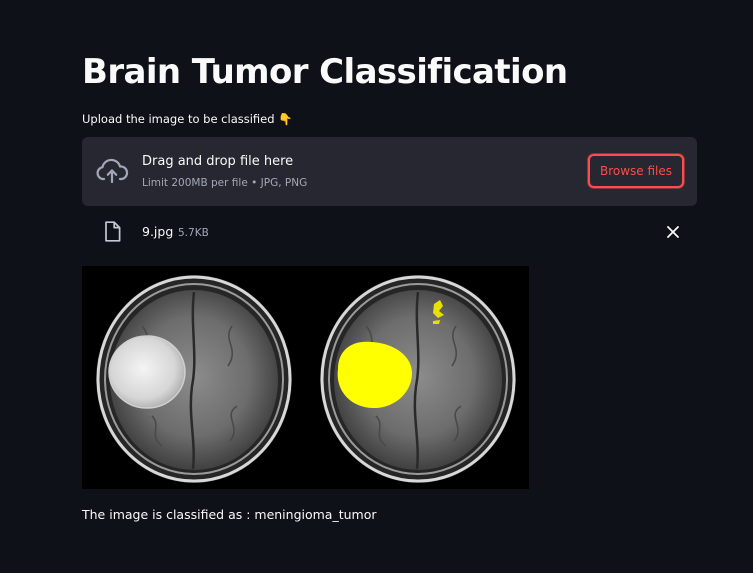 The height and width of the screenshot is (573, 753). Describe the element at coordinates (193, 233) in the screenshot. I see `uploaded-file-size: 5.7KB` at that location.